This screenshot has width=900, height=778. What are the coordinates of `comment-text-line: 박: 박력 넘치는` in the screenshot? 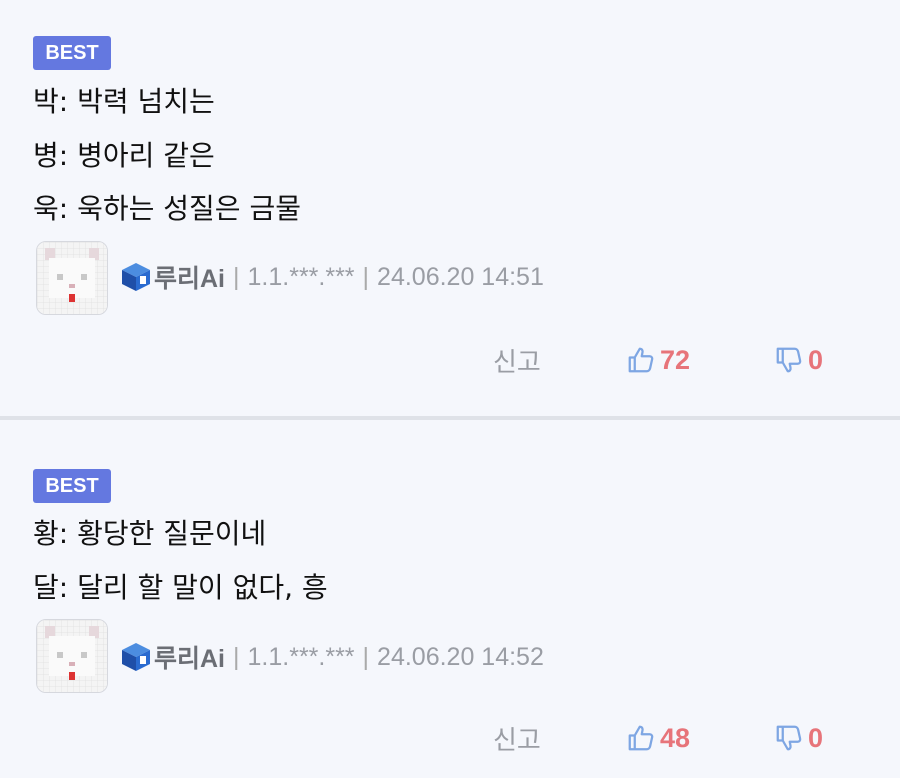 It's located at (124, 101).